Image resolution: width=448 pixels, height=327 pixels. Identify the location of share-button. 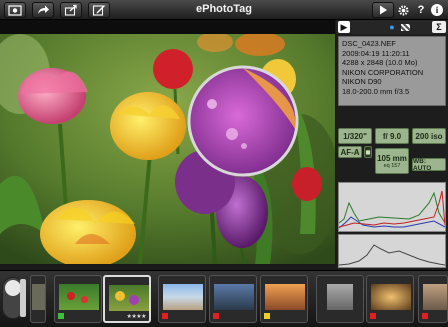
(43, 10).